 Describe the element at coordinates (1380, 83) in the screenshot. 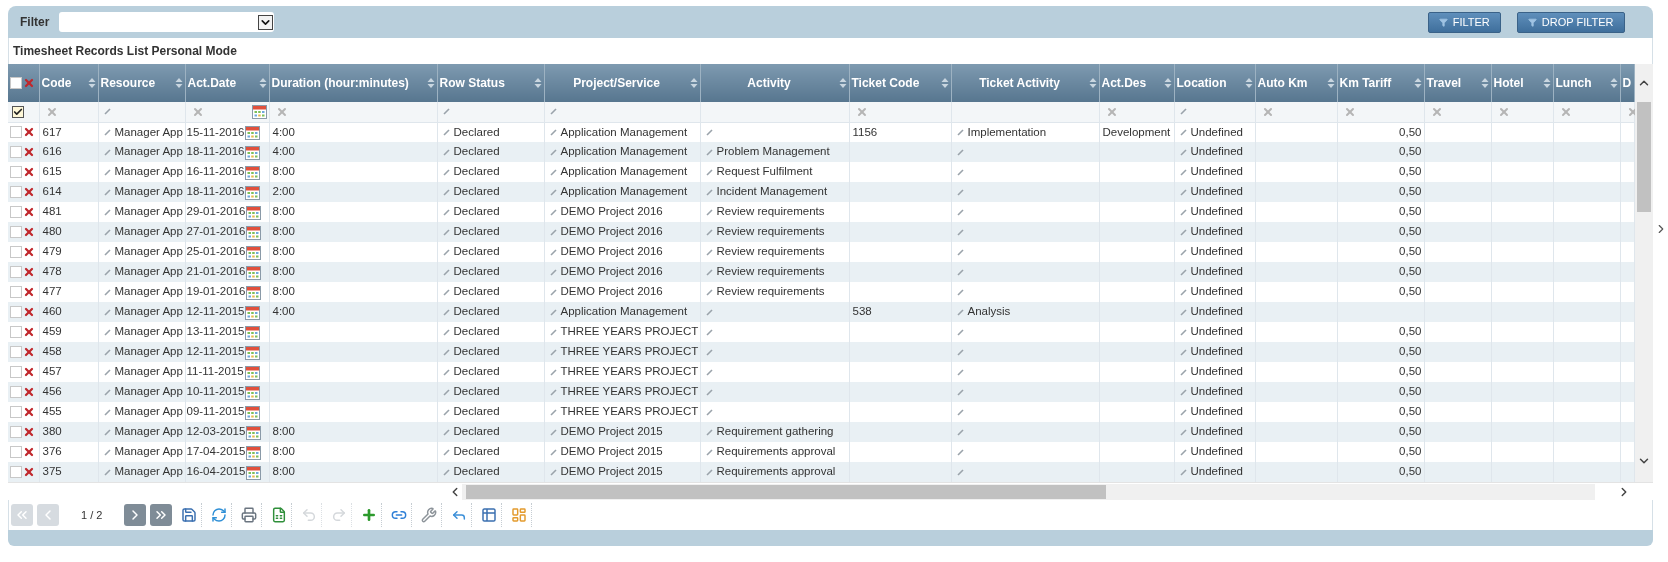

I see `column-header: Km Tariff` at that location.